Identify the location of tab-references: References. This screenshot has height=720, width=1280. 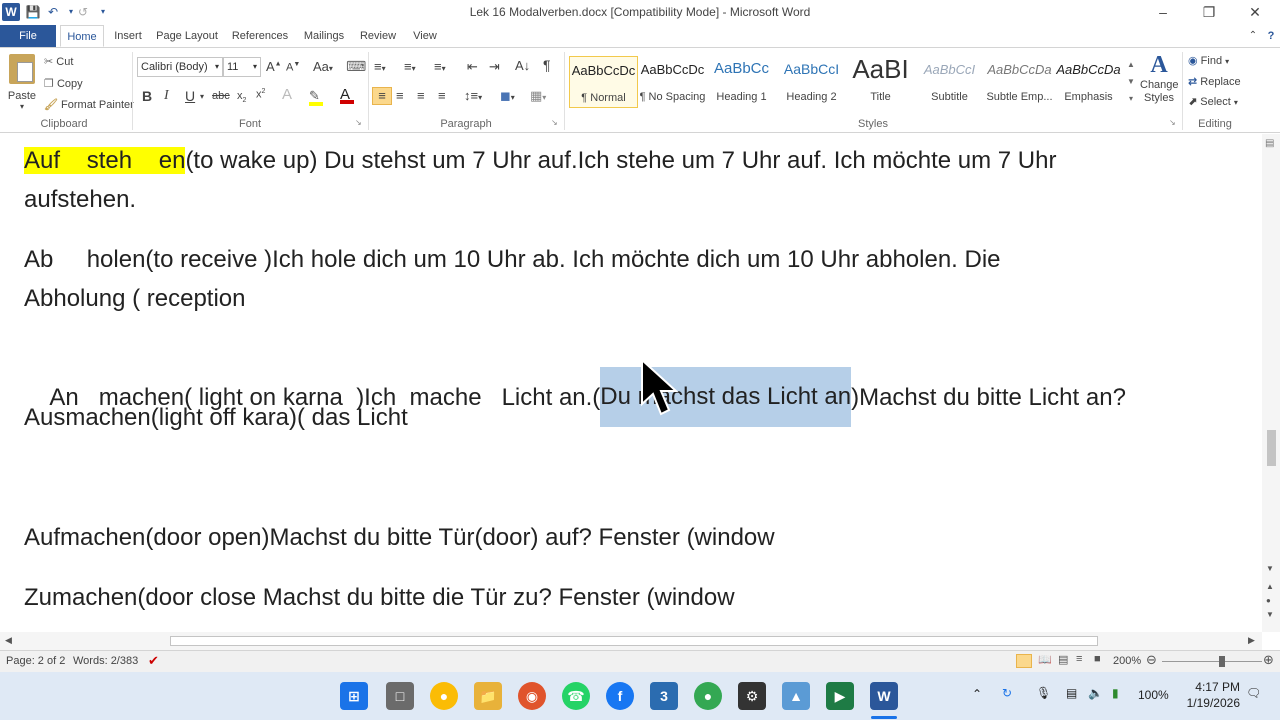
(260, 36).